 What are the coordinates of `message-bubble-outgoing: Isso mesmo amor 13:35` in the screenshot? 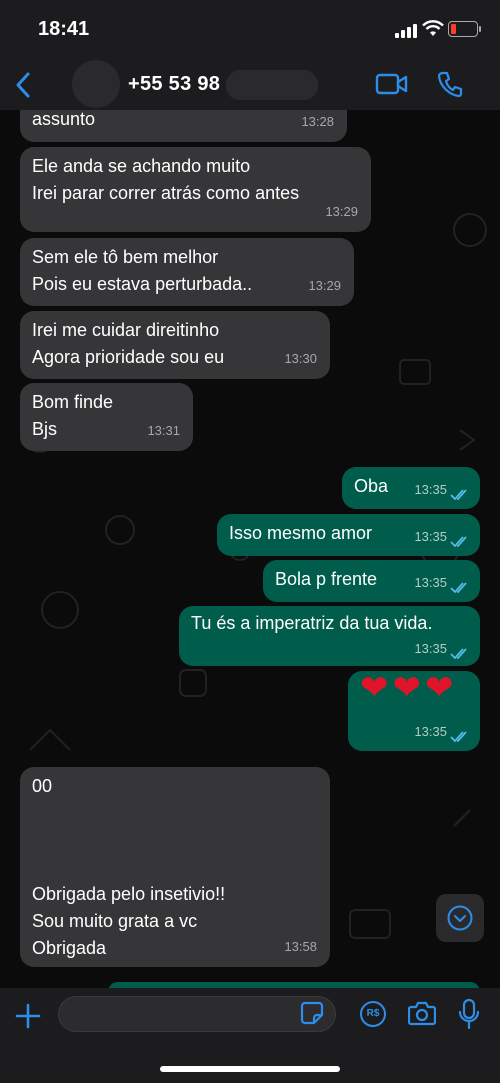 It's located at (348, 535).